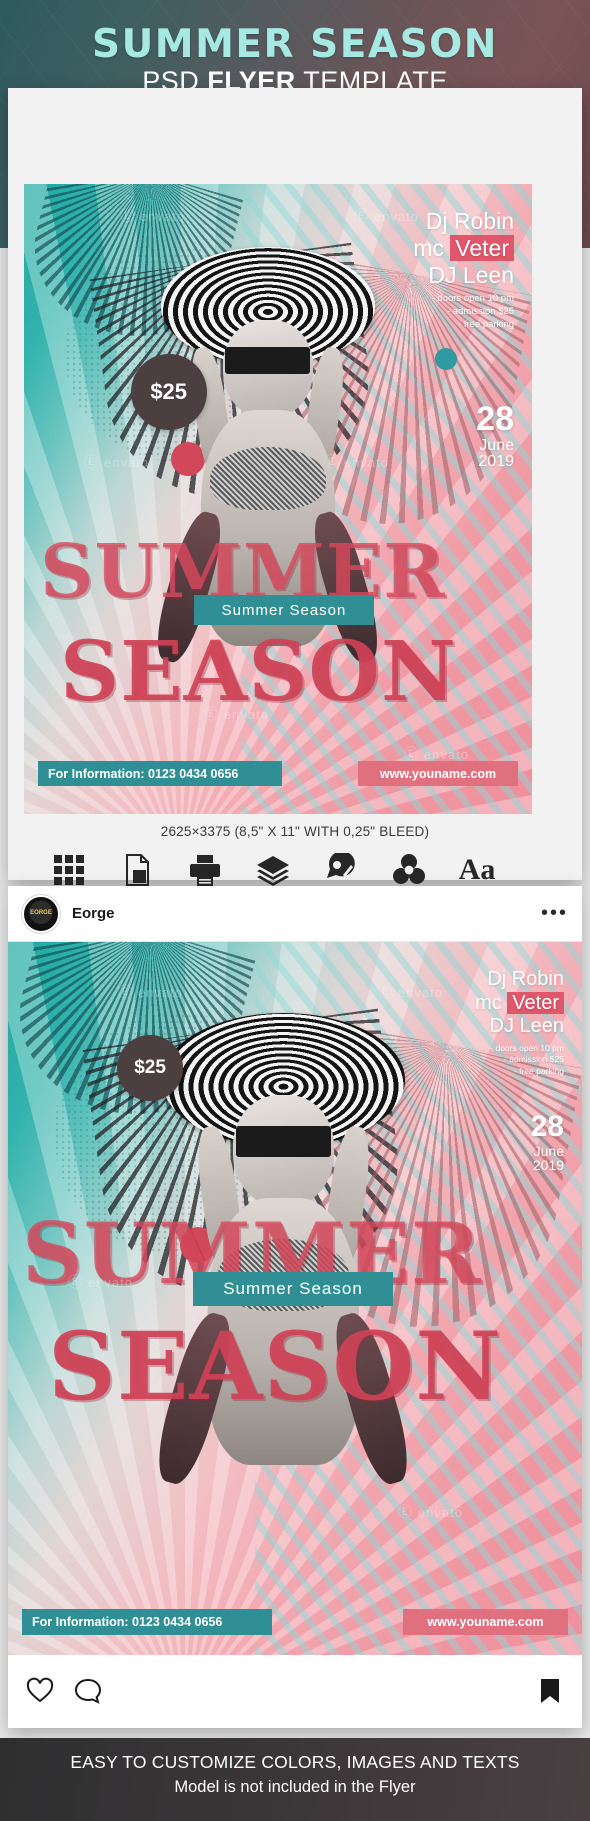  Describe the element at coordinates (295, 44) in the screenshot. I see `page-title: SUMMER SEASON` at that location.